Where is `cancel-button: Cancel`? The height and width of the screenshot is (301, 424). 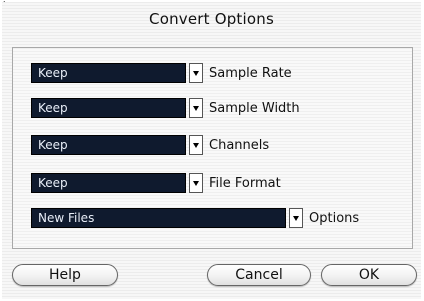 cancel-button: Cancel is located at coordinates (259, 275).